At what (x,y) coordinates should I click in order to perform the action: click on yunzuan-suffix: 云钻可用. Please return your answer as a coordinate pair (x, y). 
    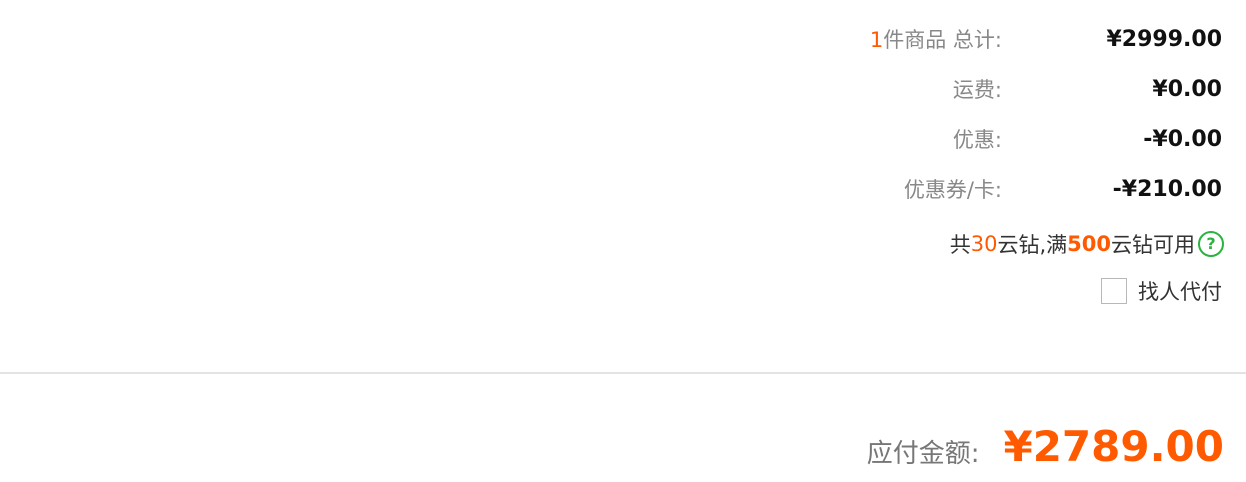
    Looking at the image, I should click on (1153, 245).